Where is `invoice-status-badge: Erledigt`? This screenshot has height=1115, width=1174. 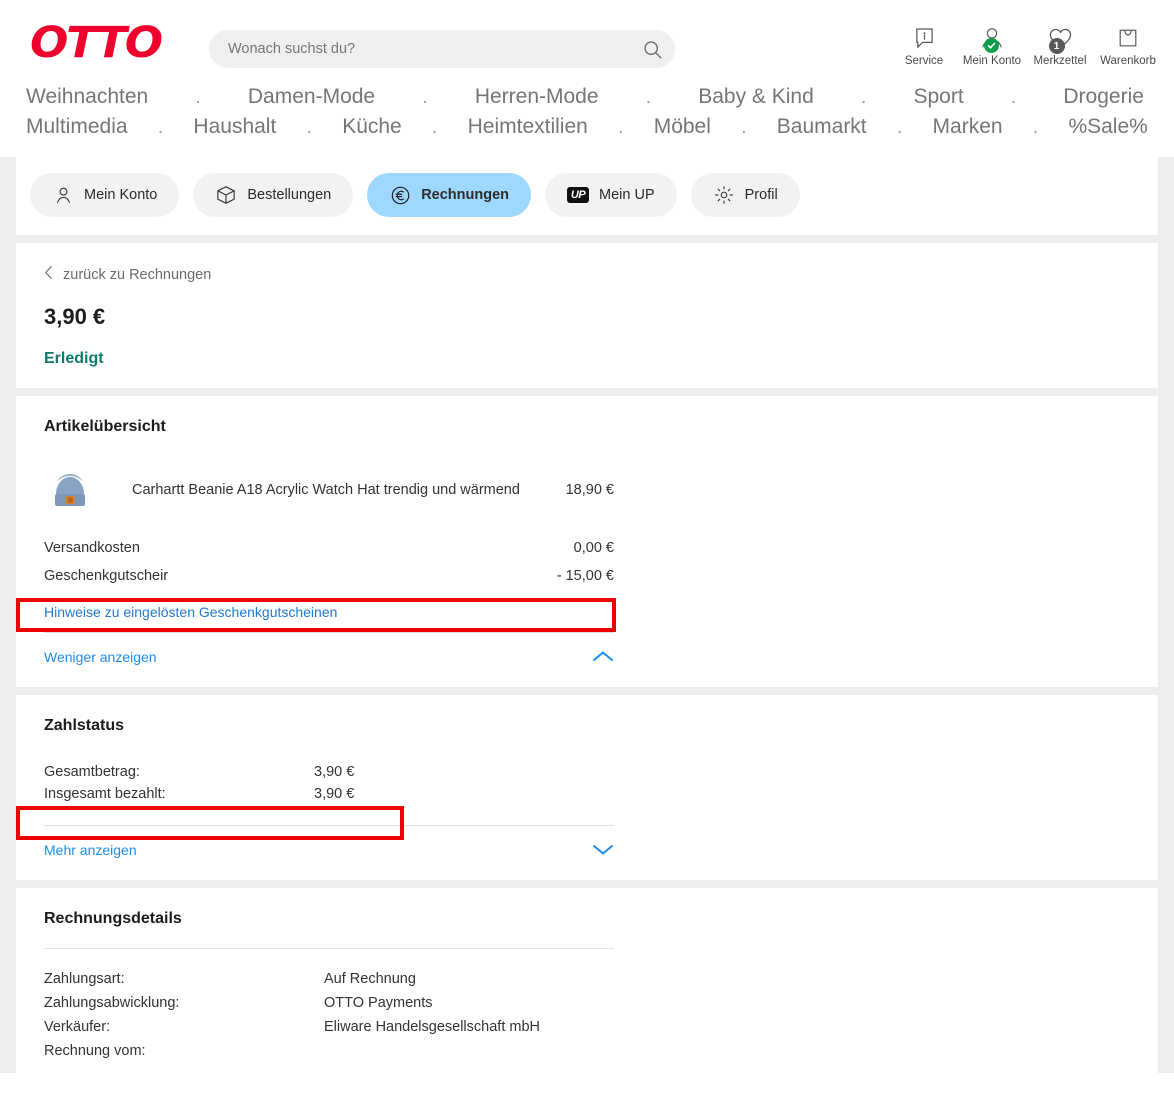
invoice-status-badge: Erledigt is located at coordinates (74, 358).